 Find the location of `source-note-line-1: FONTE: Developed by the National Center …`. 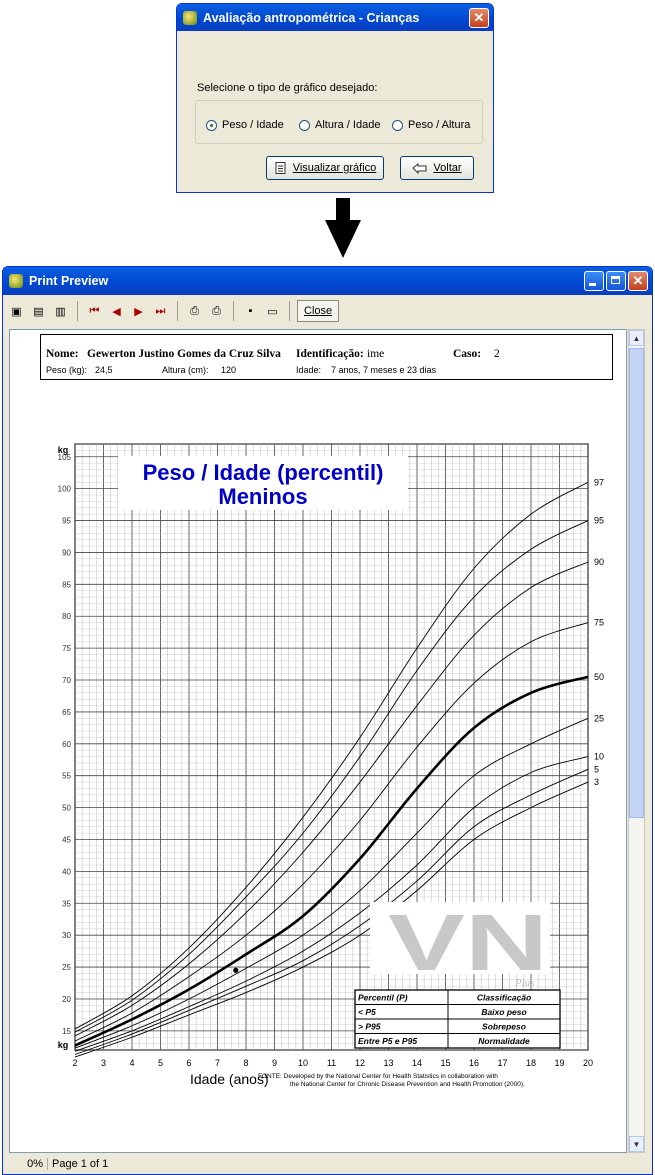

source-note-line-1: FONTE: Developed by the National Center … is located at coordinates (378, 1076).